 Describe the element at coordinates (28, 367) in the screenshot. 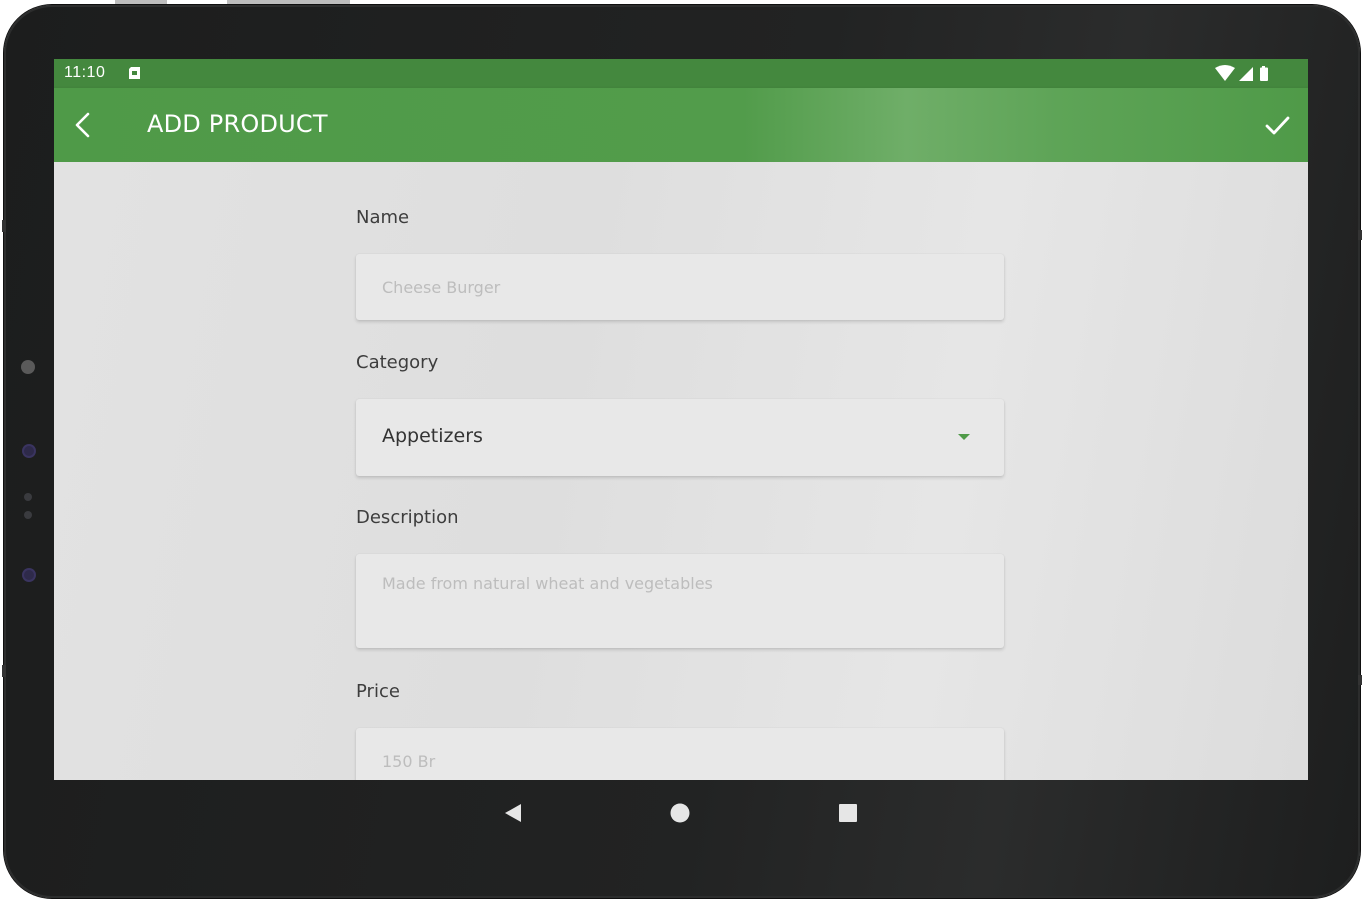

I see `front-camera` at that location.